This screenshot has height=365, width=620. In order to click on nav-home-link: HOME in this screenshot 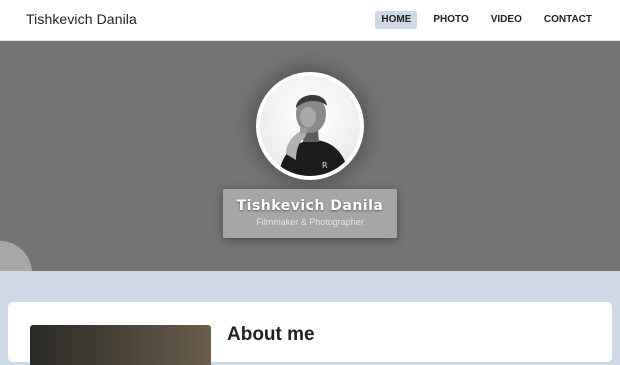, I will do `click(396, 20)`.